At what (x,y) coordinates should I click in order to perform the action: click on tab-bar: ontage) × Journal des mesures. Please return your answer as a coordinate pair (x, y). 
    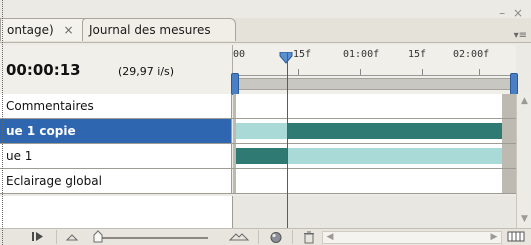
    Looking at the image, I should click on (265, 30).